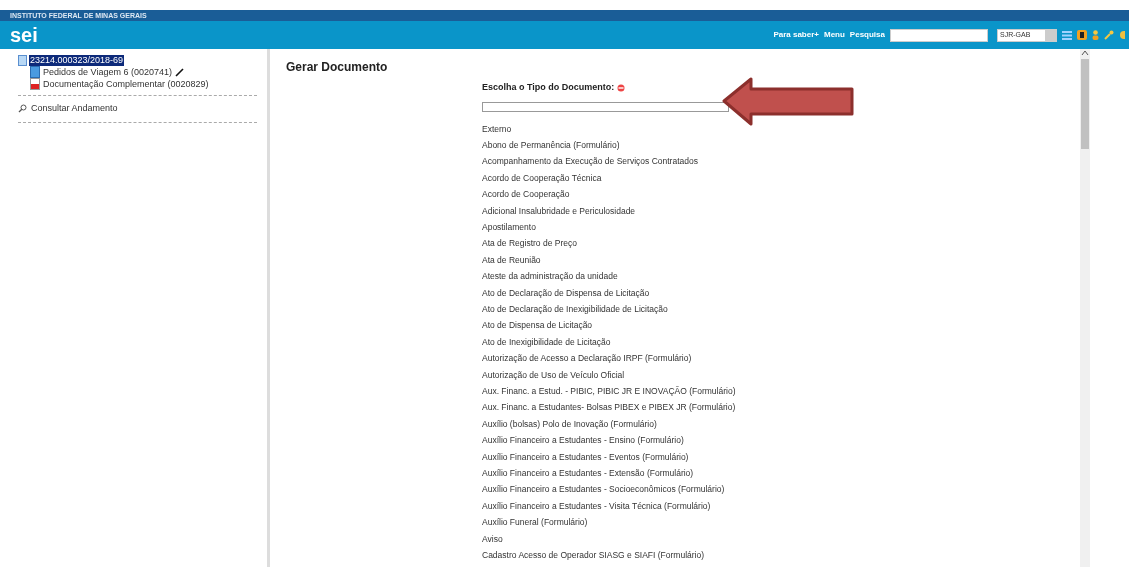  Describe the element at coordinates (621, 87) in the screenshot. I see `required-icon` at that location.